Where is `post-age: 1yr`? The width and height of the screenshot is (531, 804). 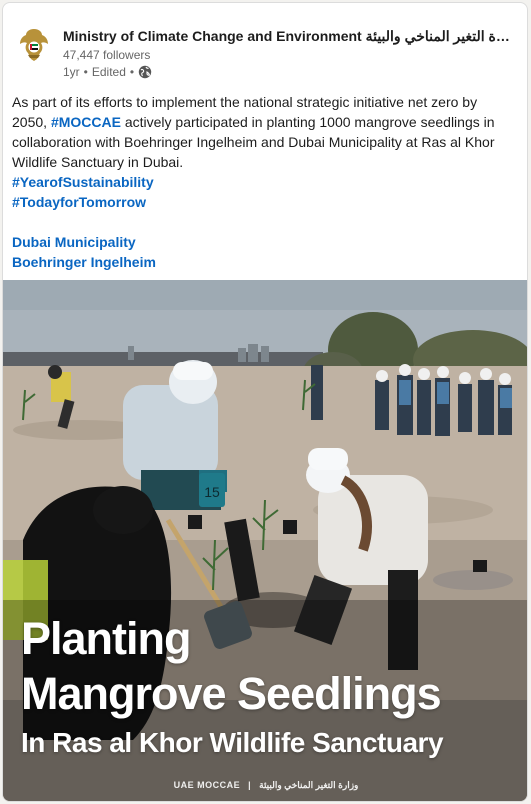 post-age: 1yr is located at coordinates (71, 72).